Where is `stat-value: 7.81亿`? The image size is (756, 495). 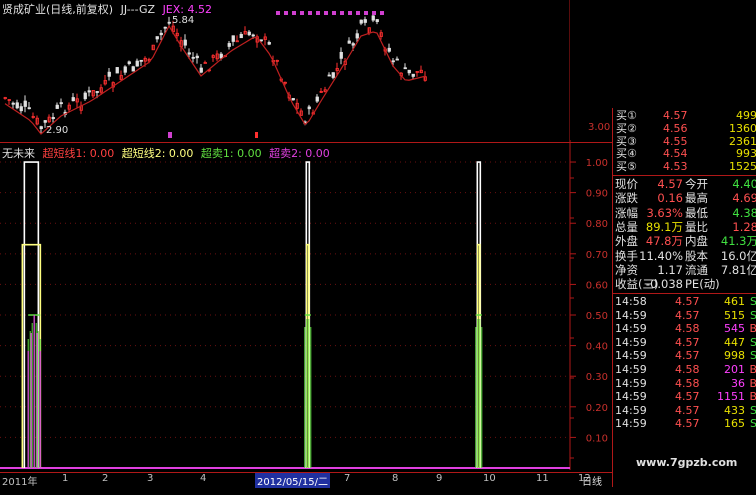 stat-value: 7.81亿 is located at coordinates (738, 269).